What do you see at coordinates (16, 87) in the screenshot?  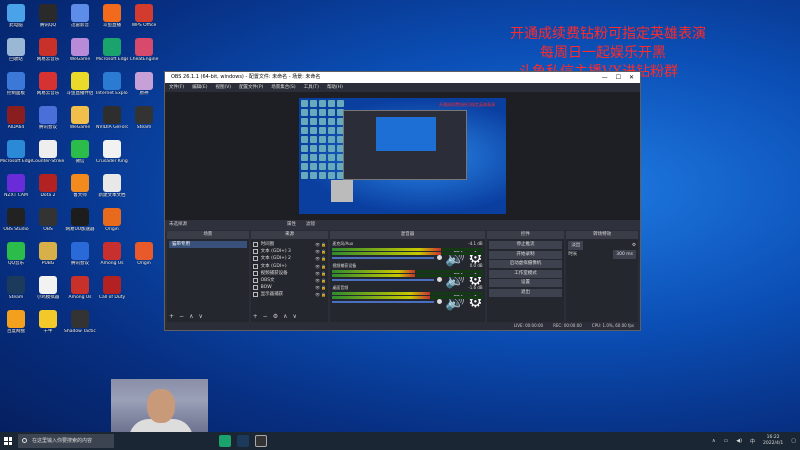 I see `desktop-icon: 控制面板` at bounding box center [16, 87].